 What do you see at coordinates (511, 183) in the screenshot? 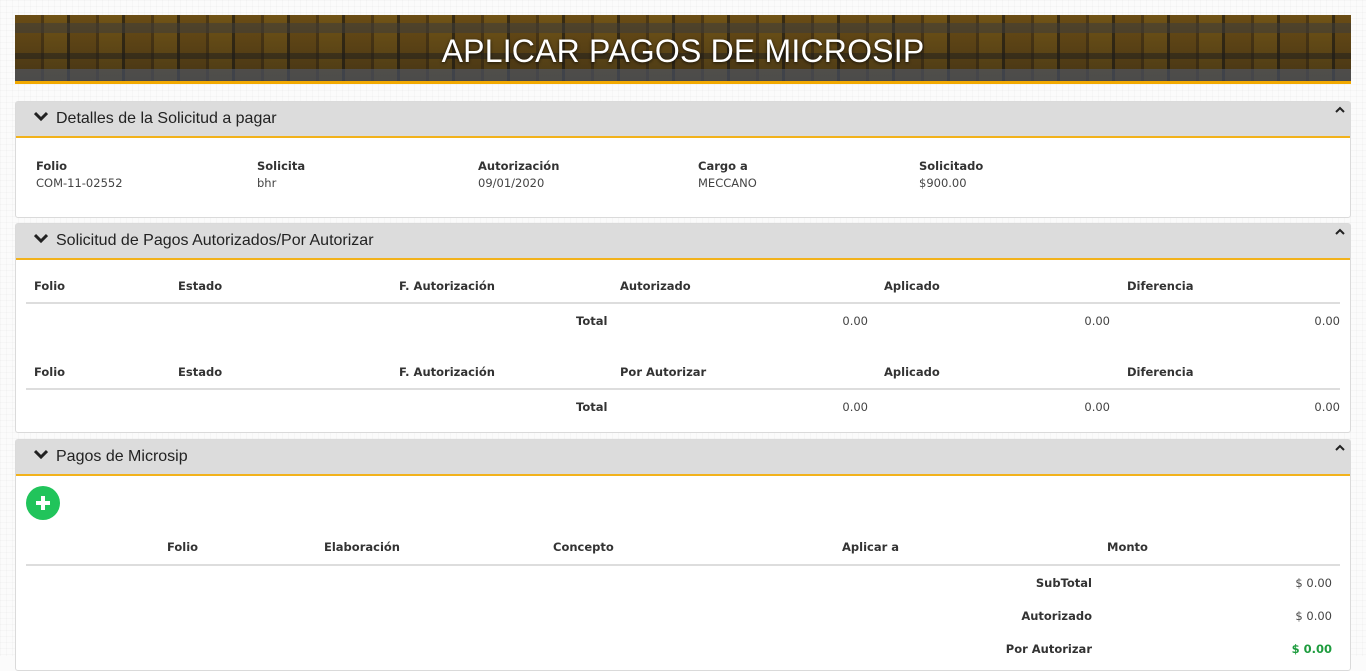
I see `detail-value: 09/01/2020` at bounding box center [511, 183].